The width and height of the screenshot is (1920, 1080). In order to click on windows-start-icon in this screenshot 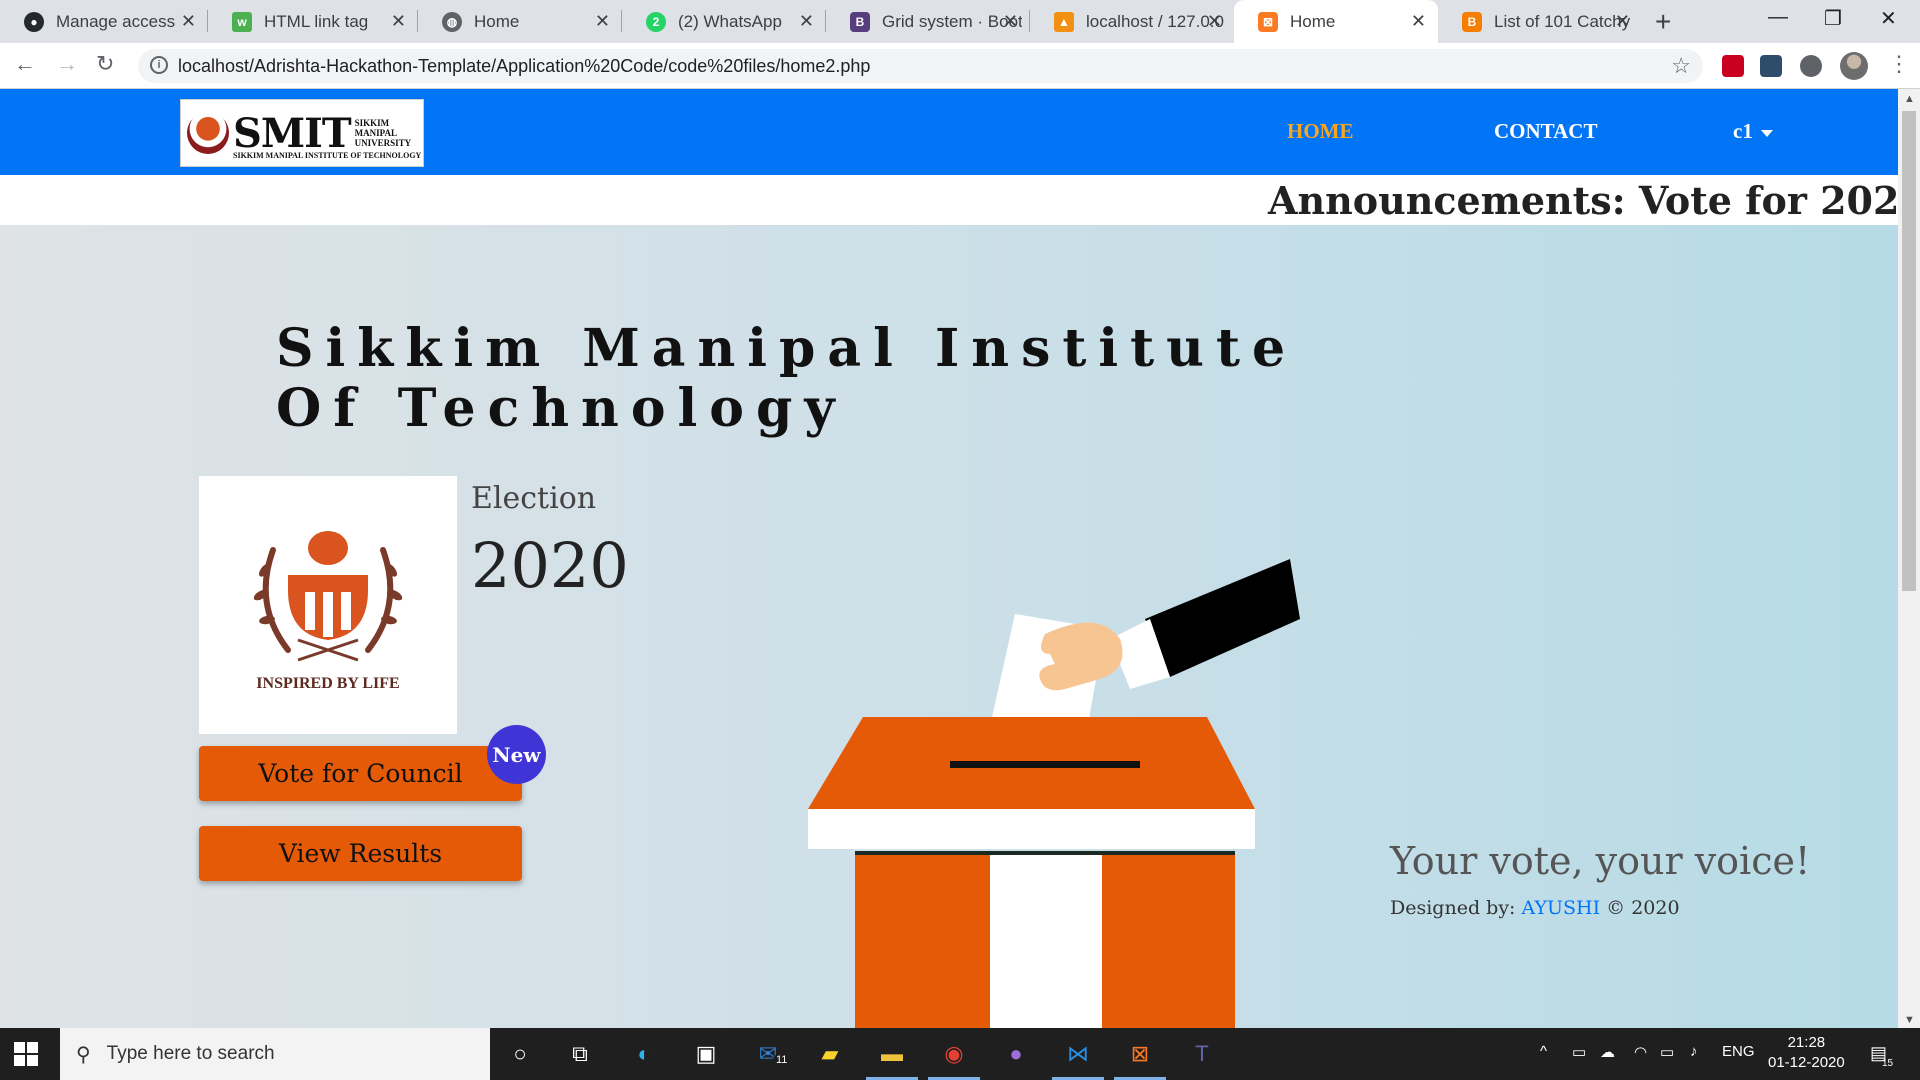, I will do `click(26, 1054)`.